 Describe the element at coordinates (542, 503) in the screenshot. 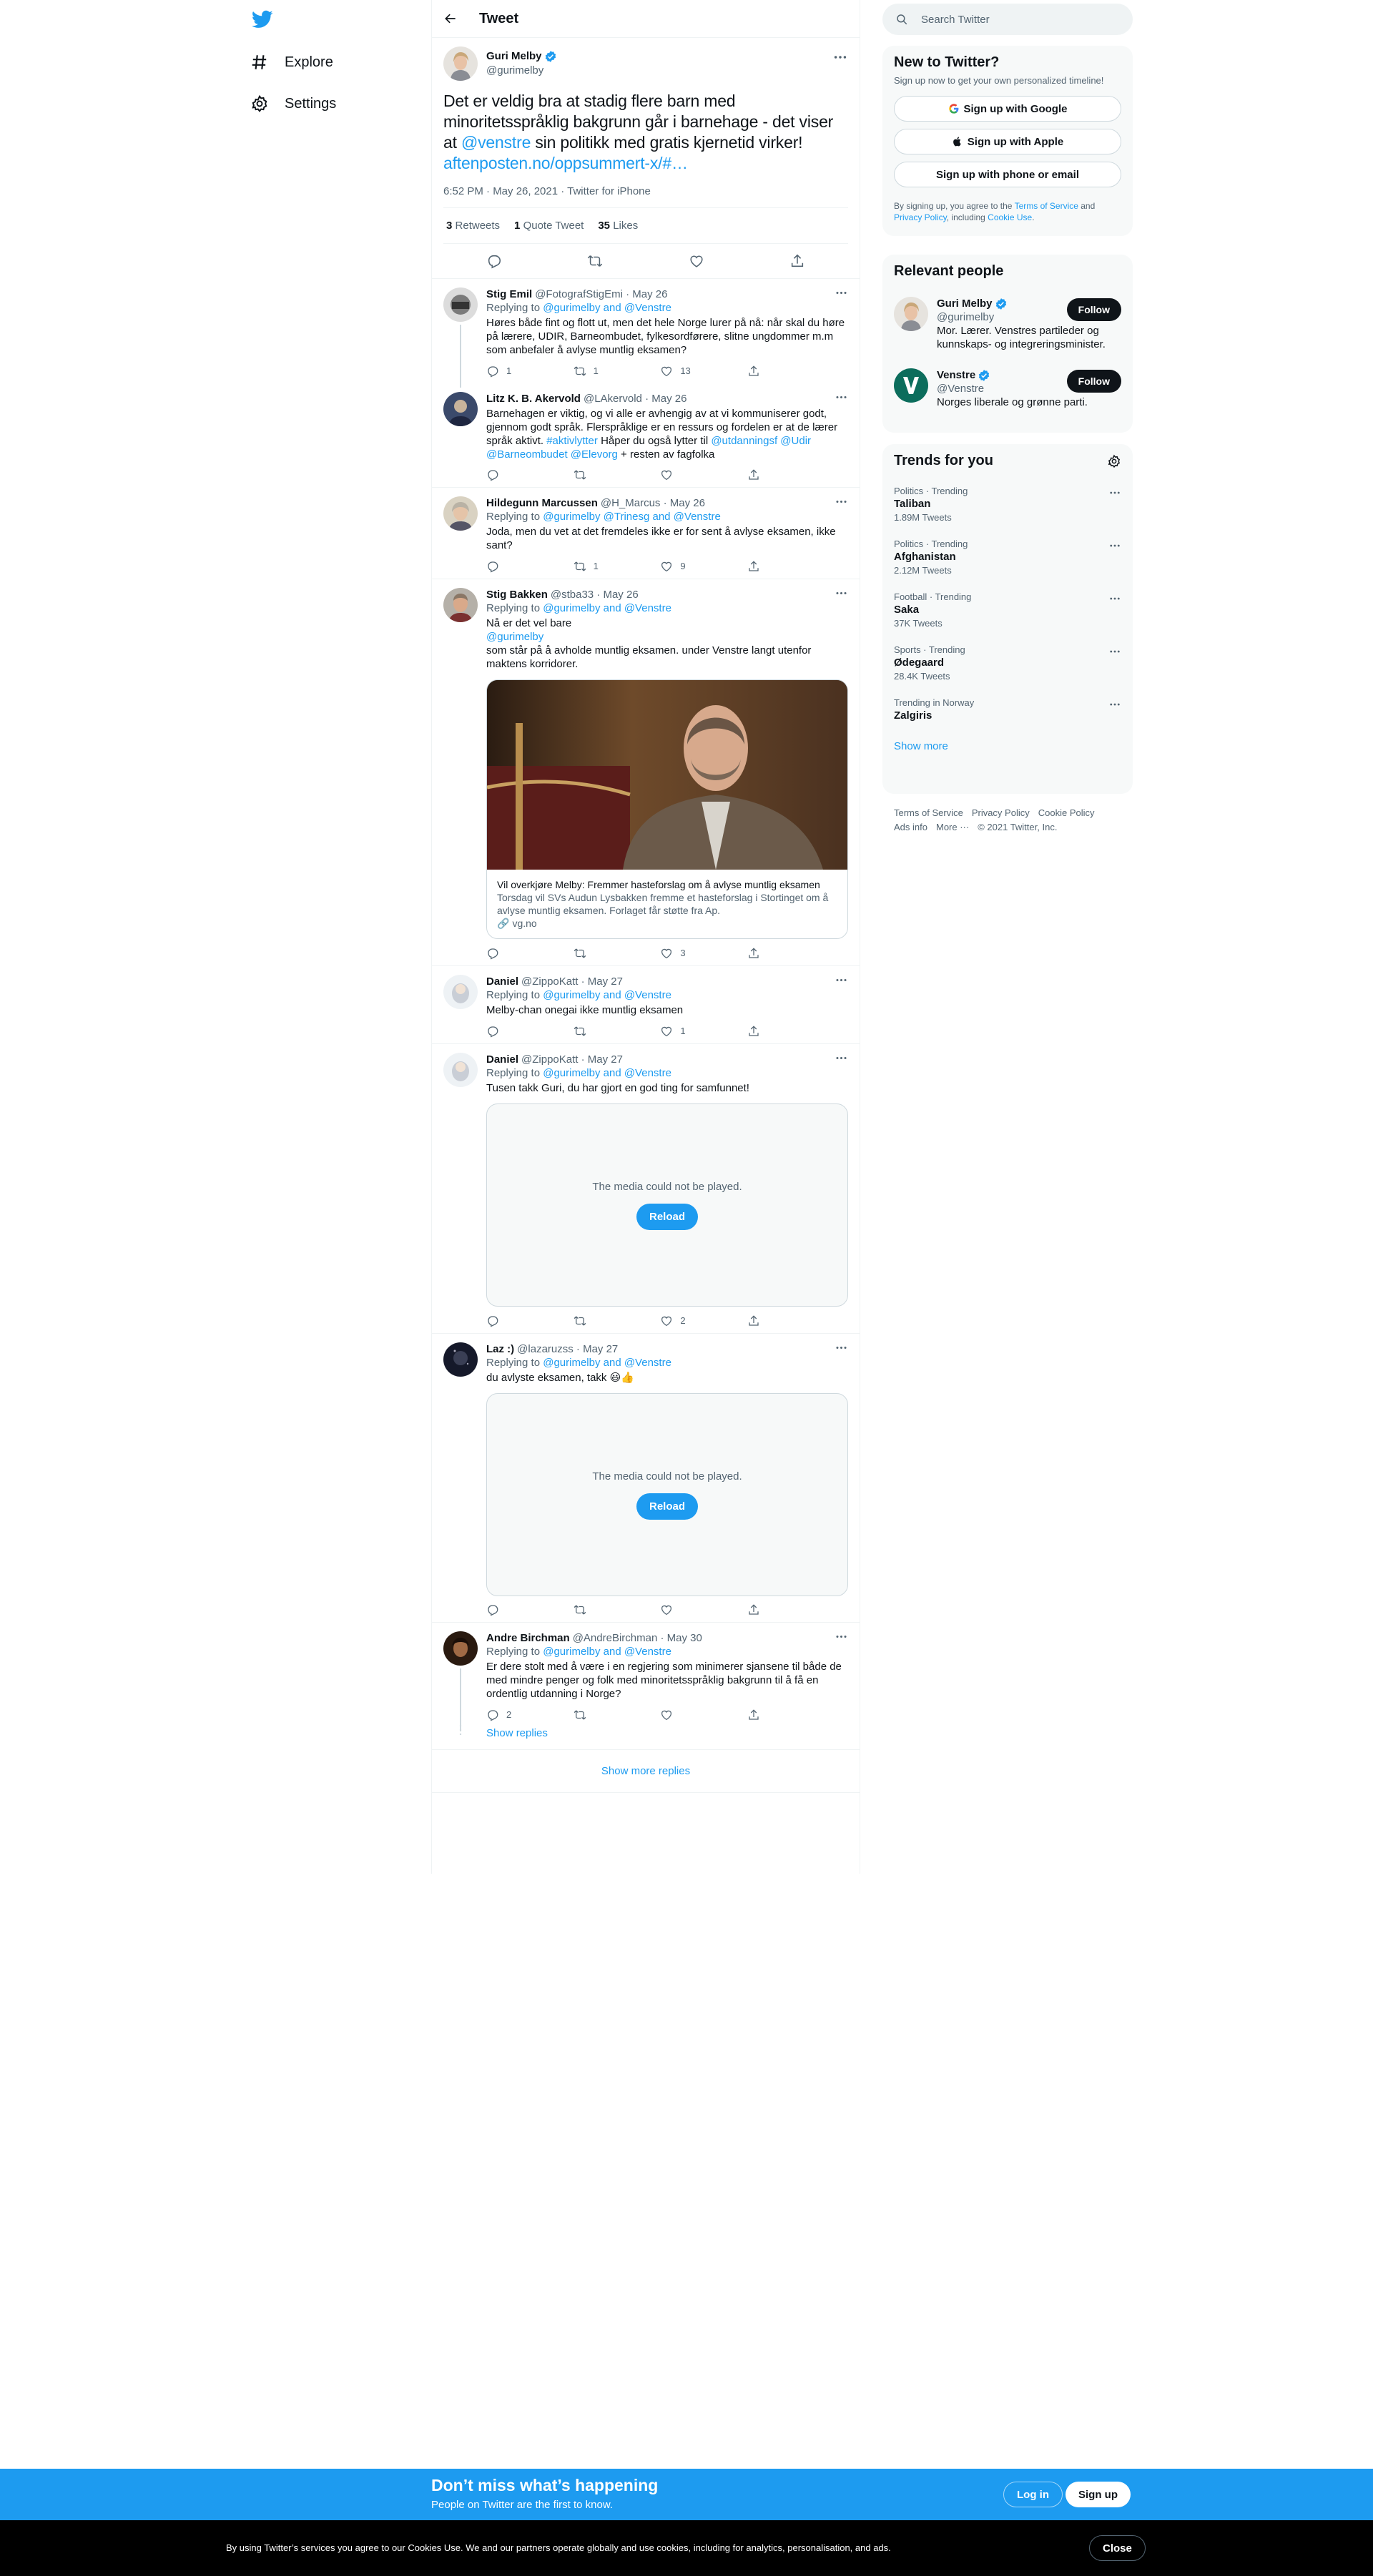

I see `reply-author-name: Hildegunn Marcussen` at that location.